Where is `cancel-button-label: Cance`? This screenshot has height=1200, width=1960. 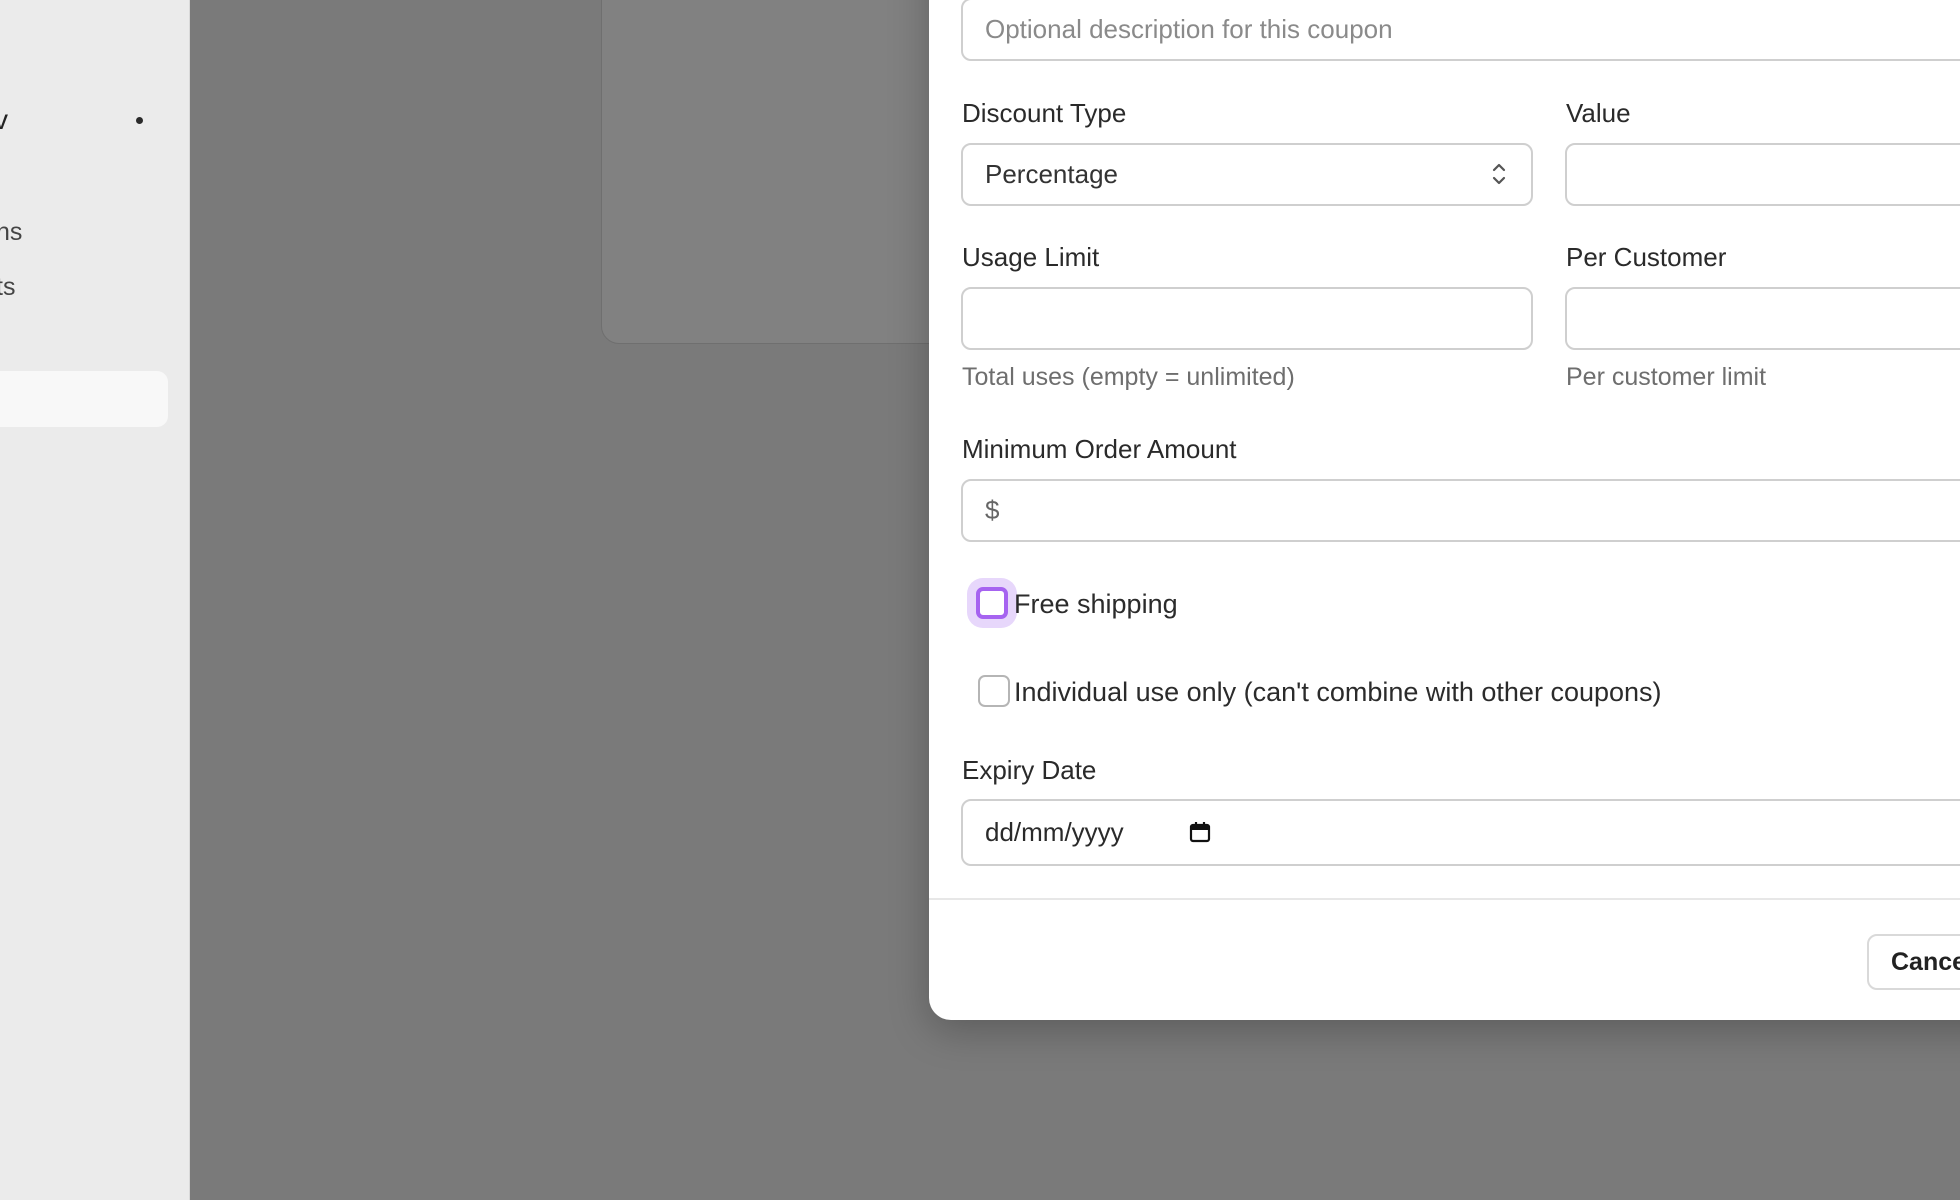 cancel-button-label: Cance is located at coordinates (1925, 961).